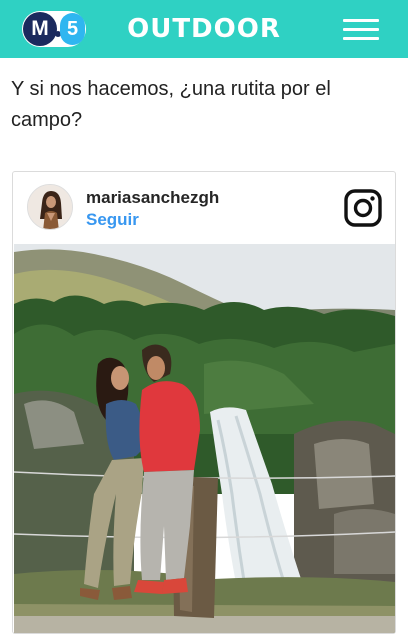  I want to click on top-bar: M 5 OUTDOOR, so click(204, 29).